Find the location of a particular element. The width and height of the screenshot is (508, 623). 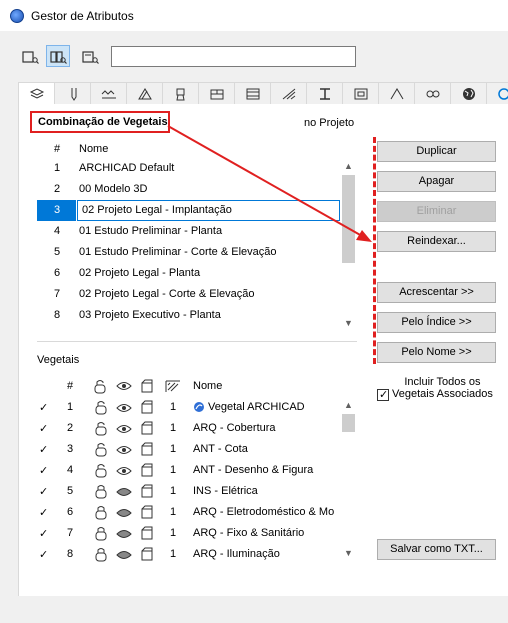

append-button: Acrescentar >> is located at coordinates (436, 292).